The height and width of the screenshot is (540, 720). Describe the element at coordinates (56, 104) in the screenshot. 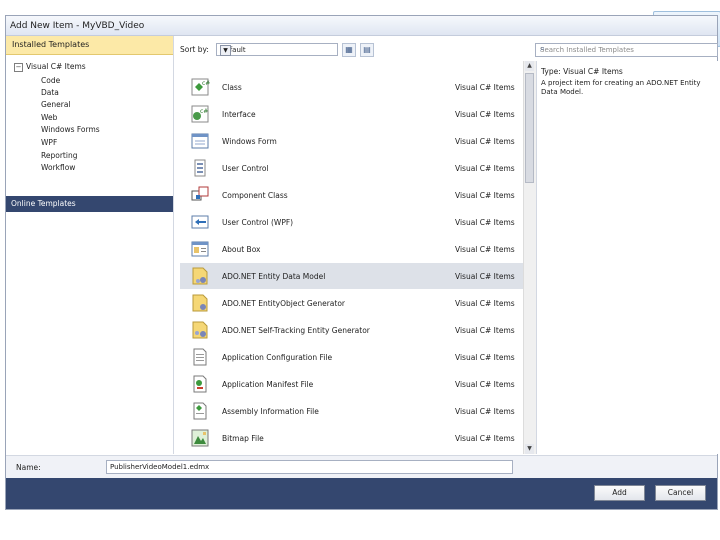

I see `tree-item-general: General` at that location.